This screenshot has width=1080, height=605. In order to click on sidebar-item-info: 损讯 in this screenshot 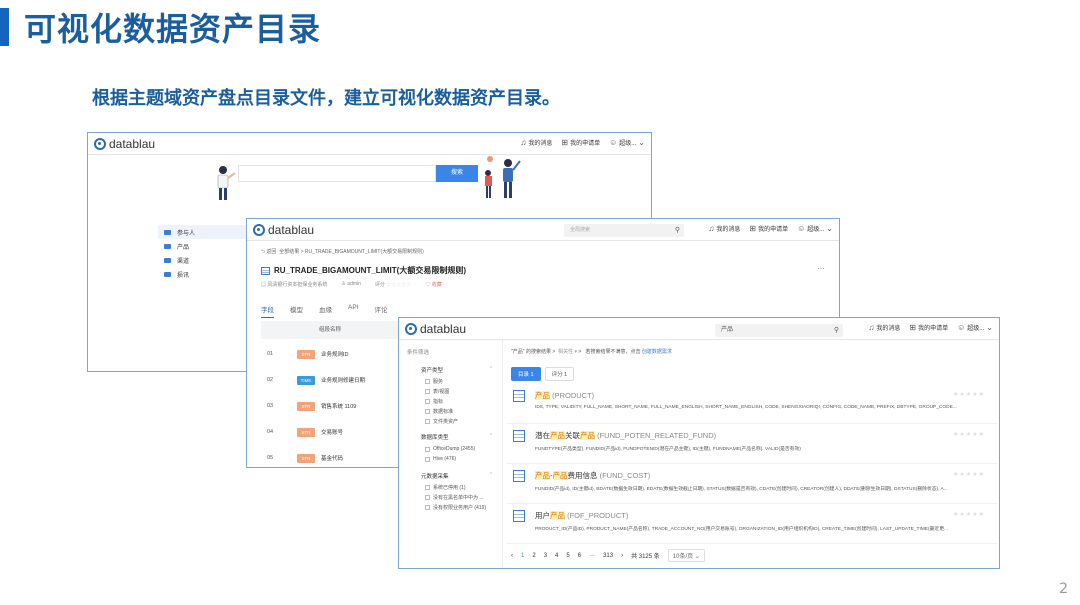, I will do `click(203, 274)`.